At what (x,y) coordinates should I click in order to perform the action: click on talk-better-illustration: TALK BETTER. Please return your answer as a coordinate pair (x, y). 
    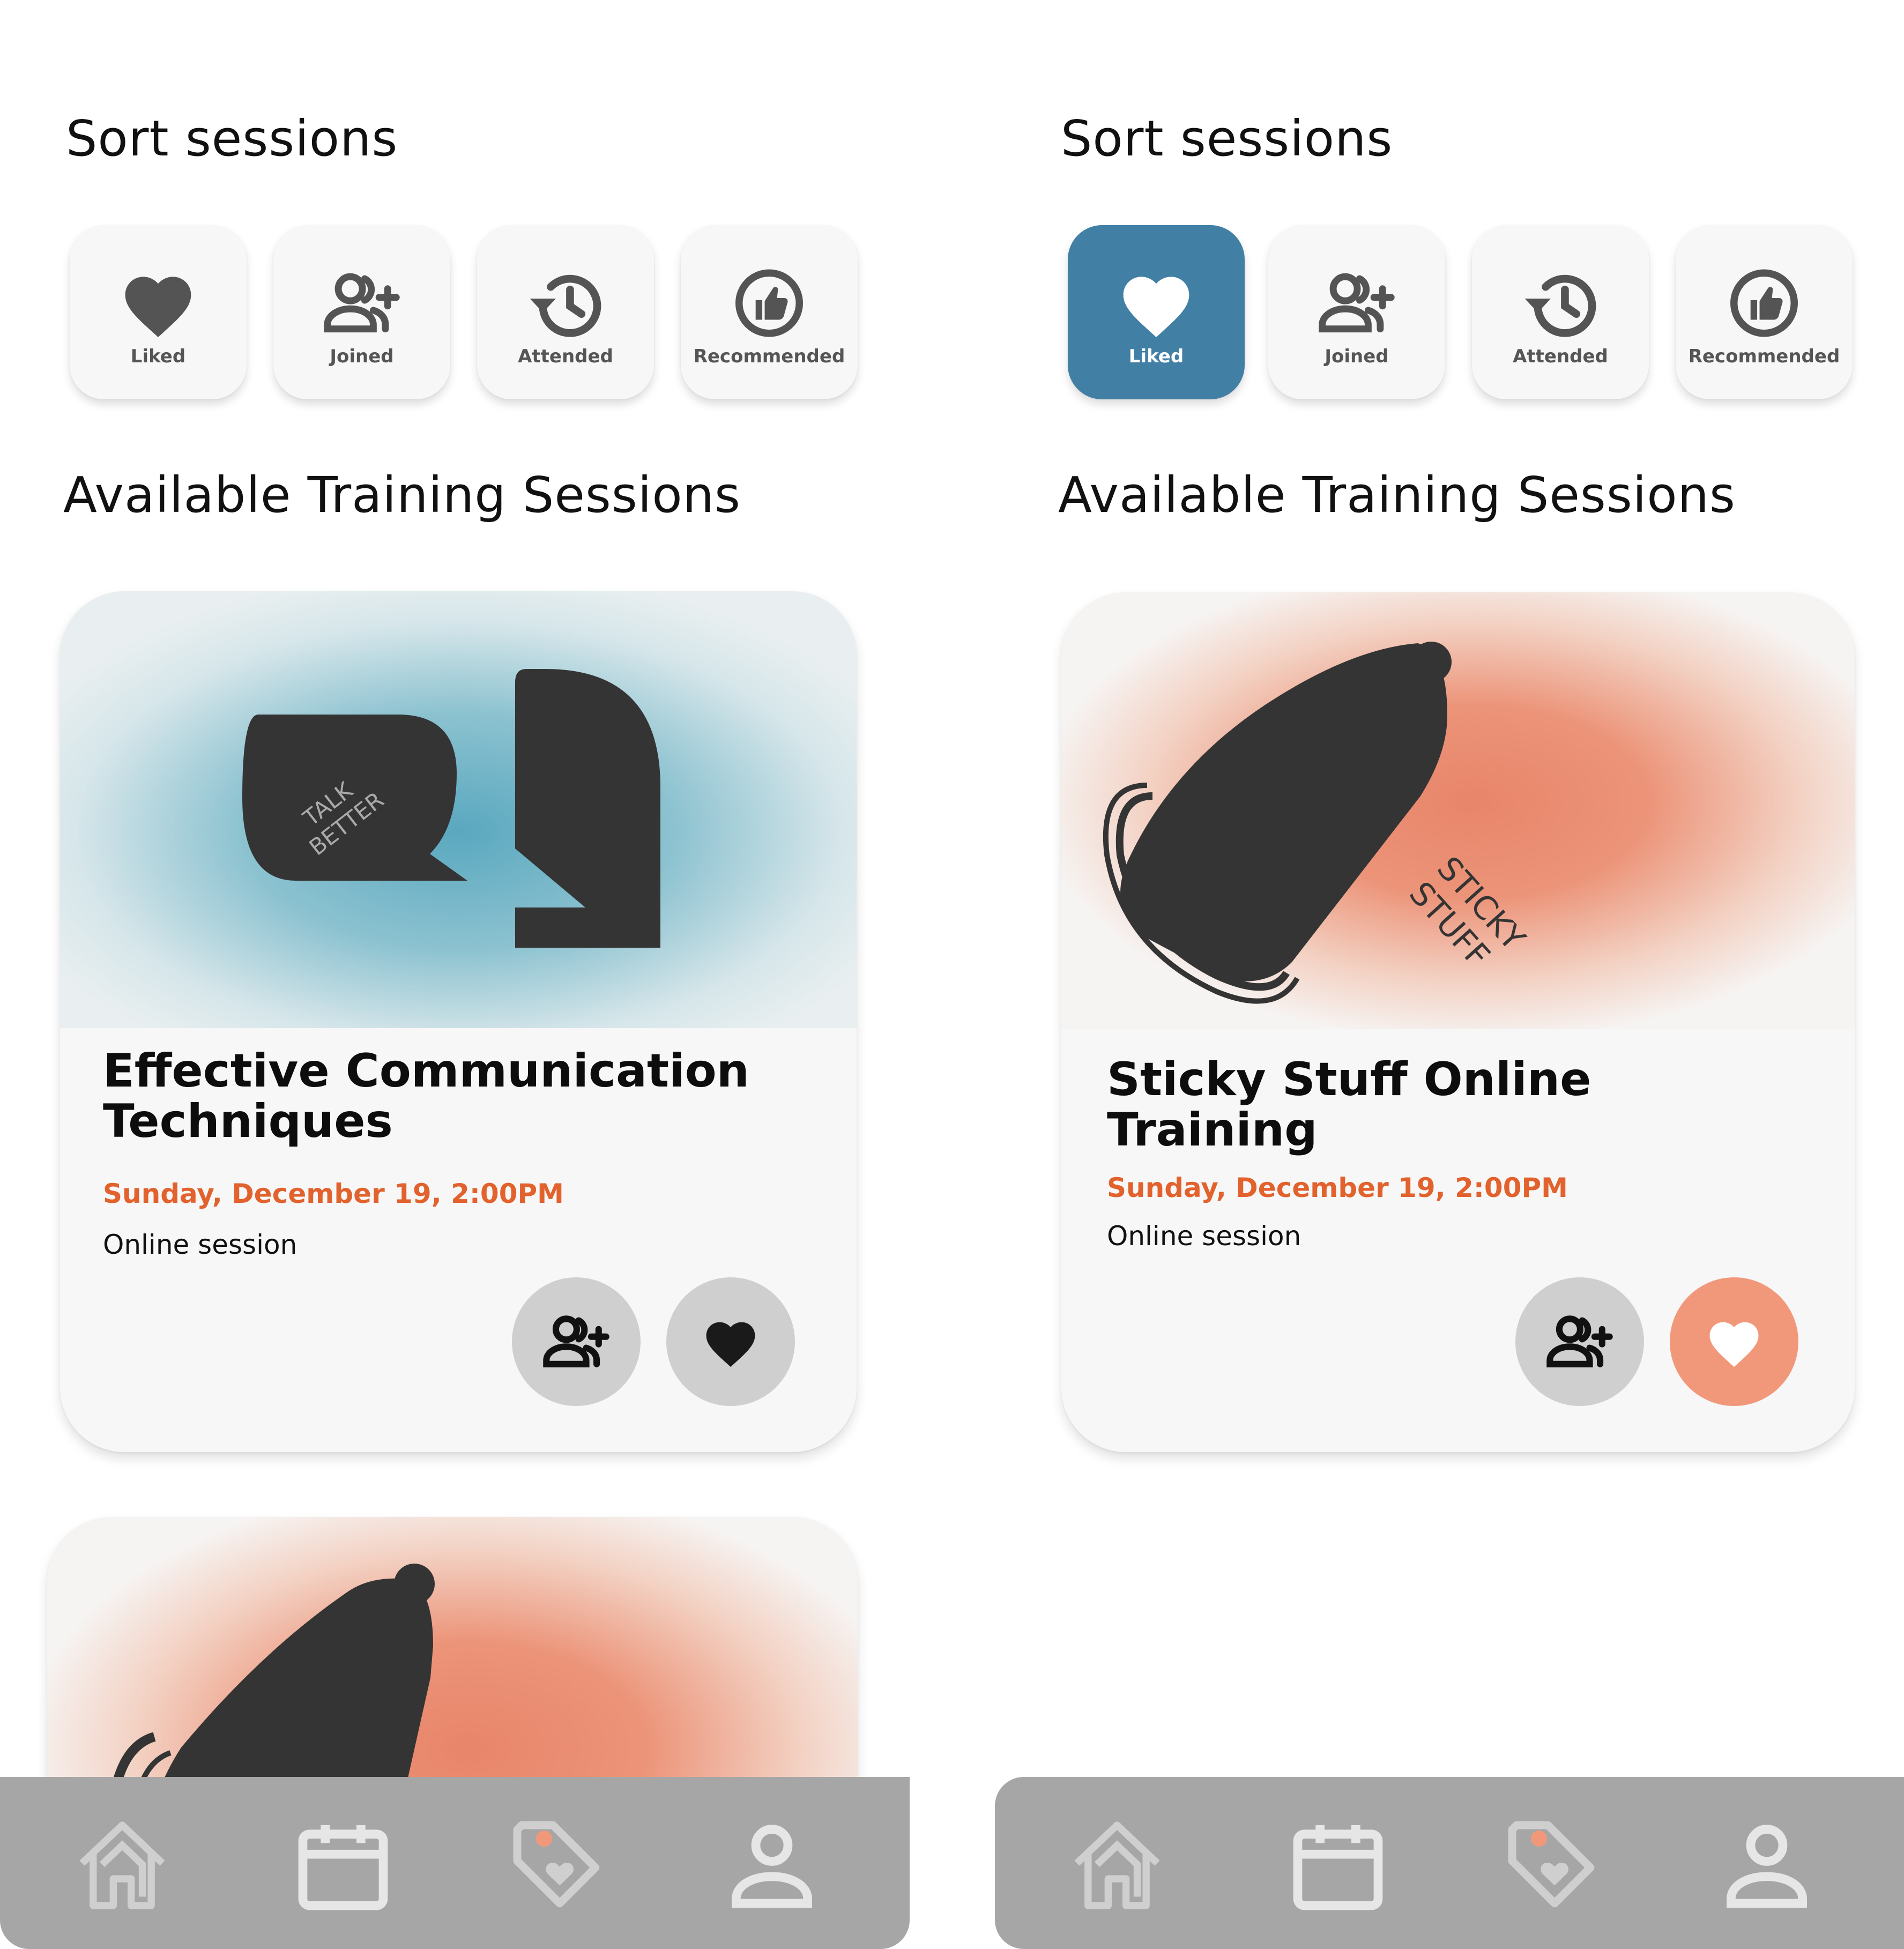
    Looking at the image, I should click on (458, 809).